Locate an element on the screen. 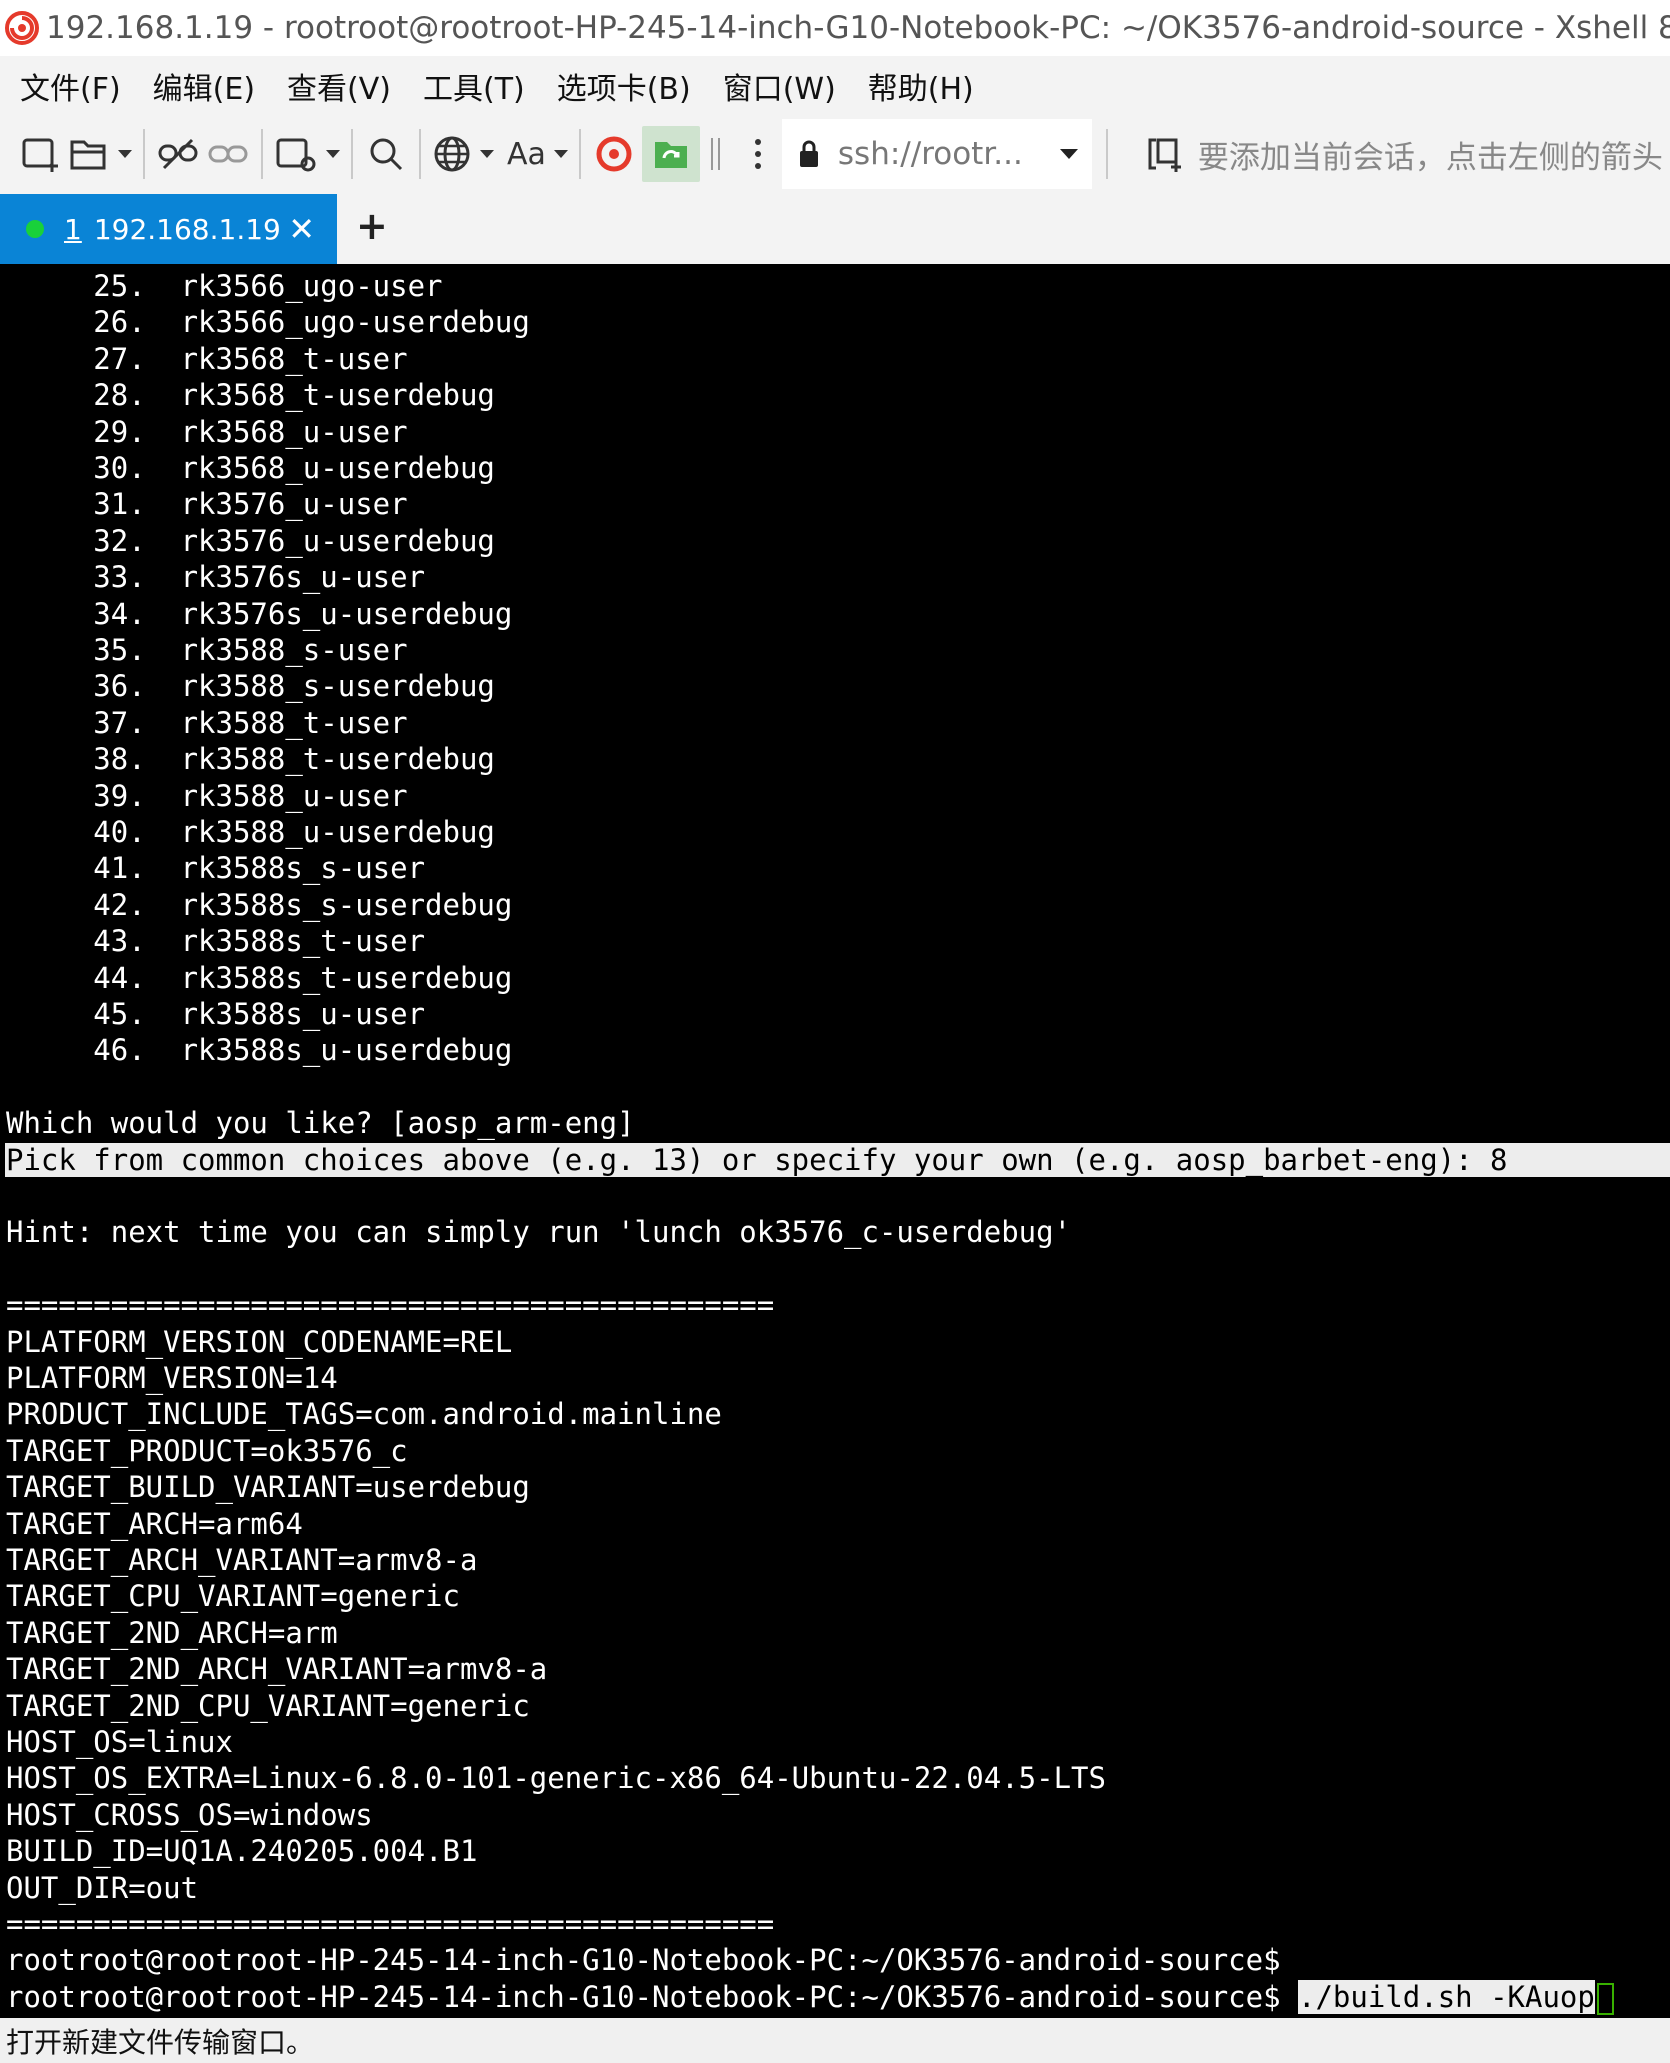  terminal-line: TARGET_2ND_ARCH_VARIANT=armv8-a is located at coordinates (277, 1669).